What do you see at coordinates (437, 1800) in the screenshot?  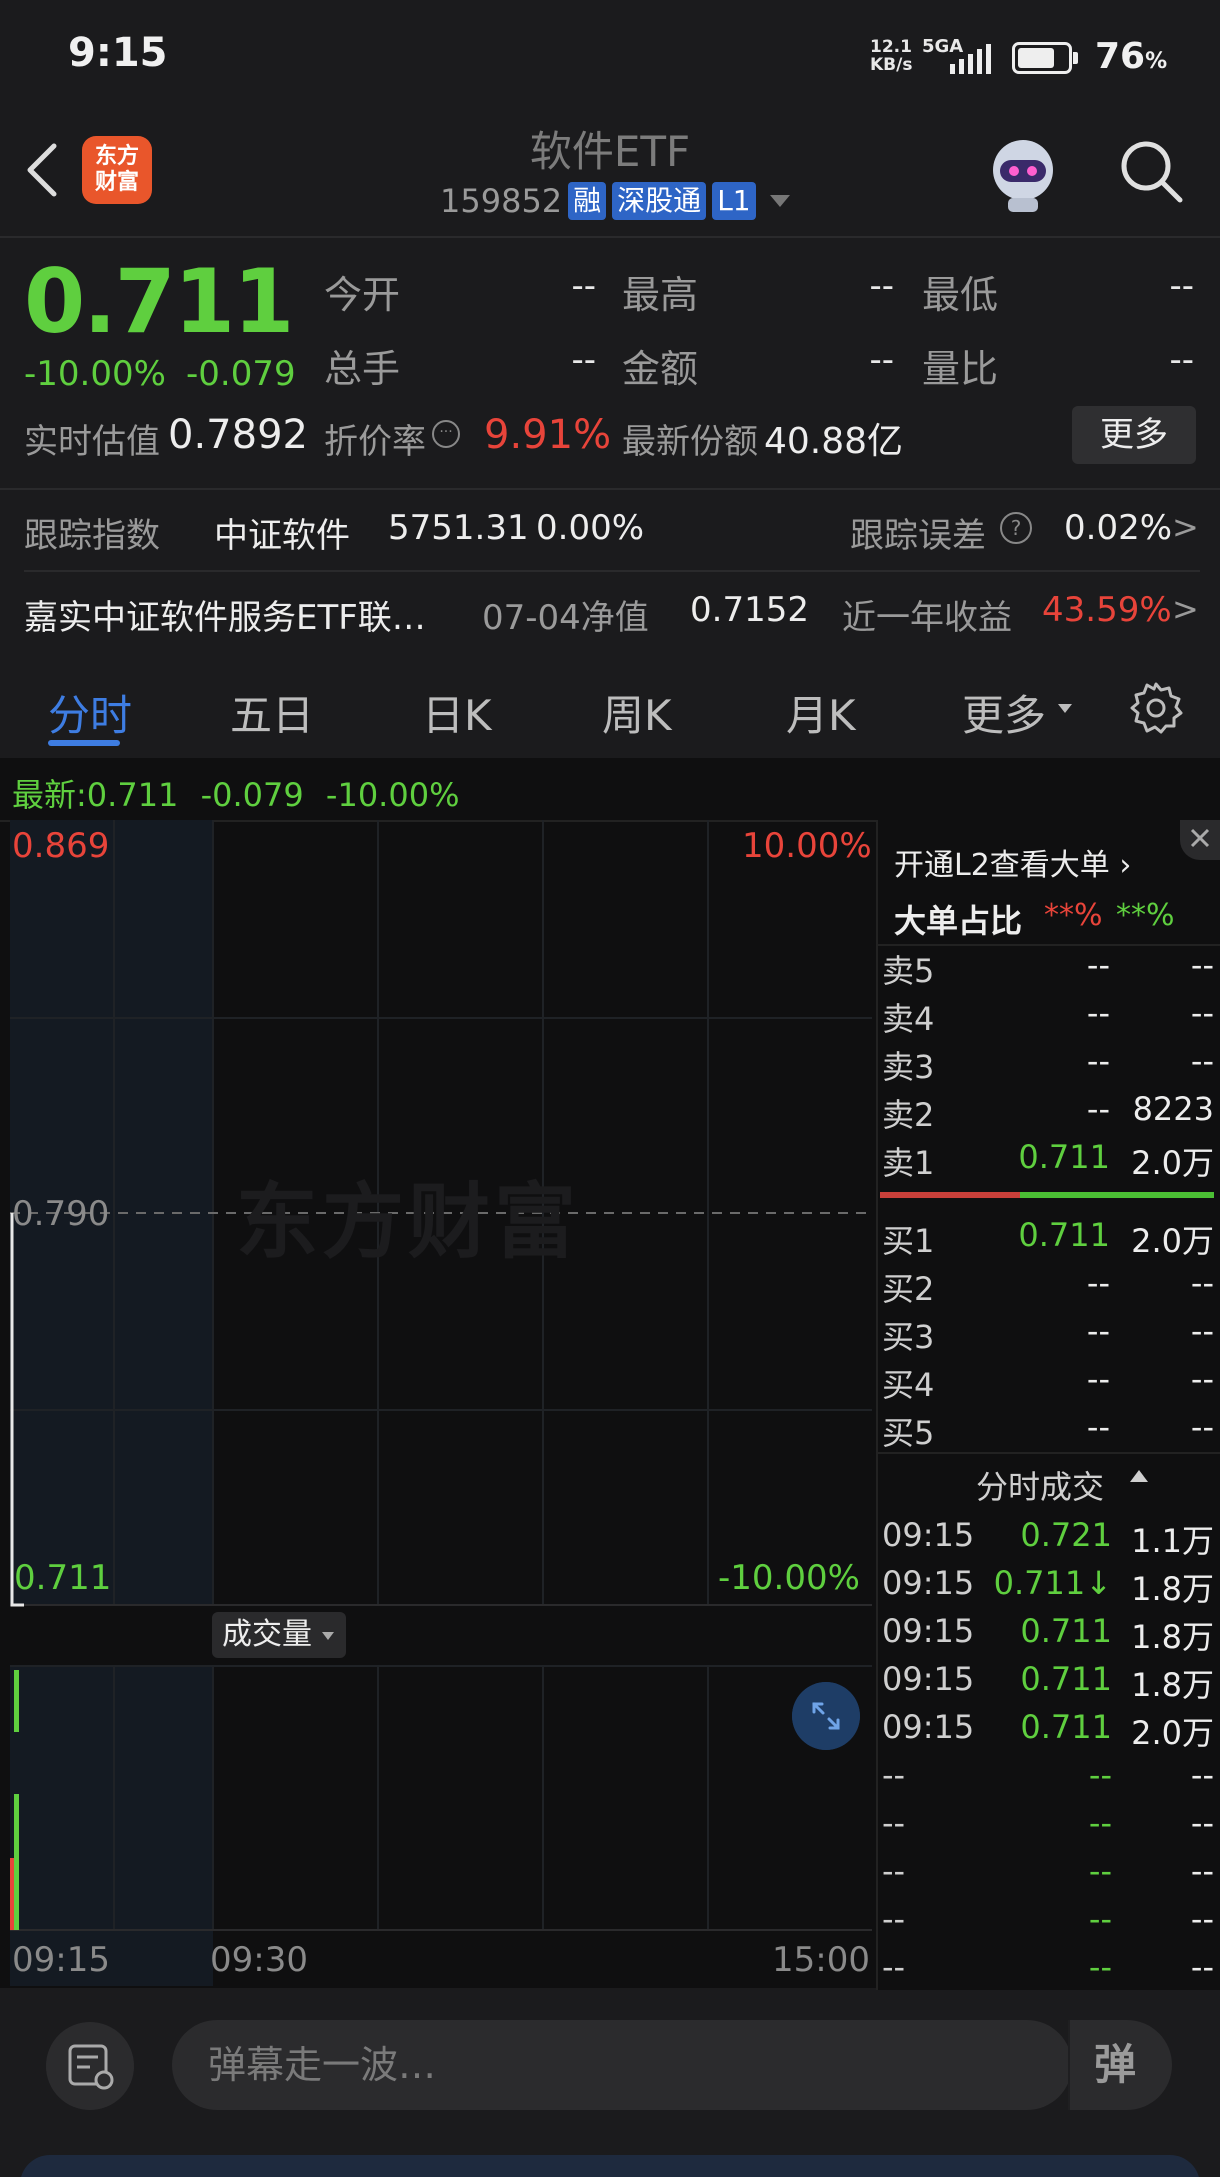 I see `volume-chart` at bounding box center [437, 1800].